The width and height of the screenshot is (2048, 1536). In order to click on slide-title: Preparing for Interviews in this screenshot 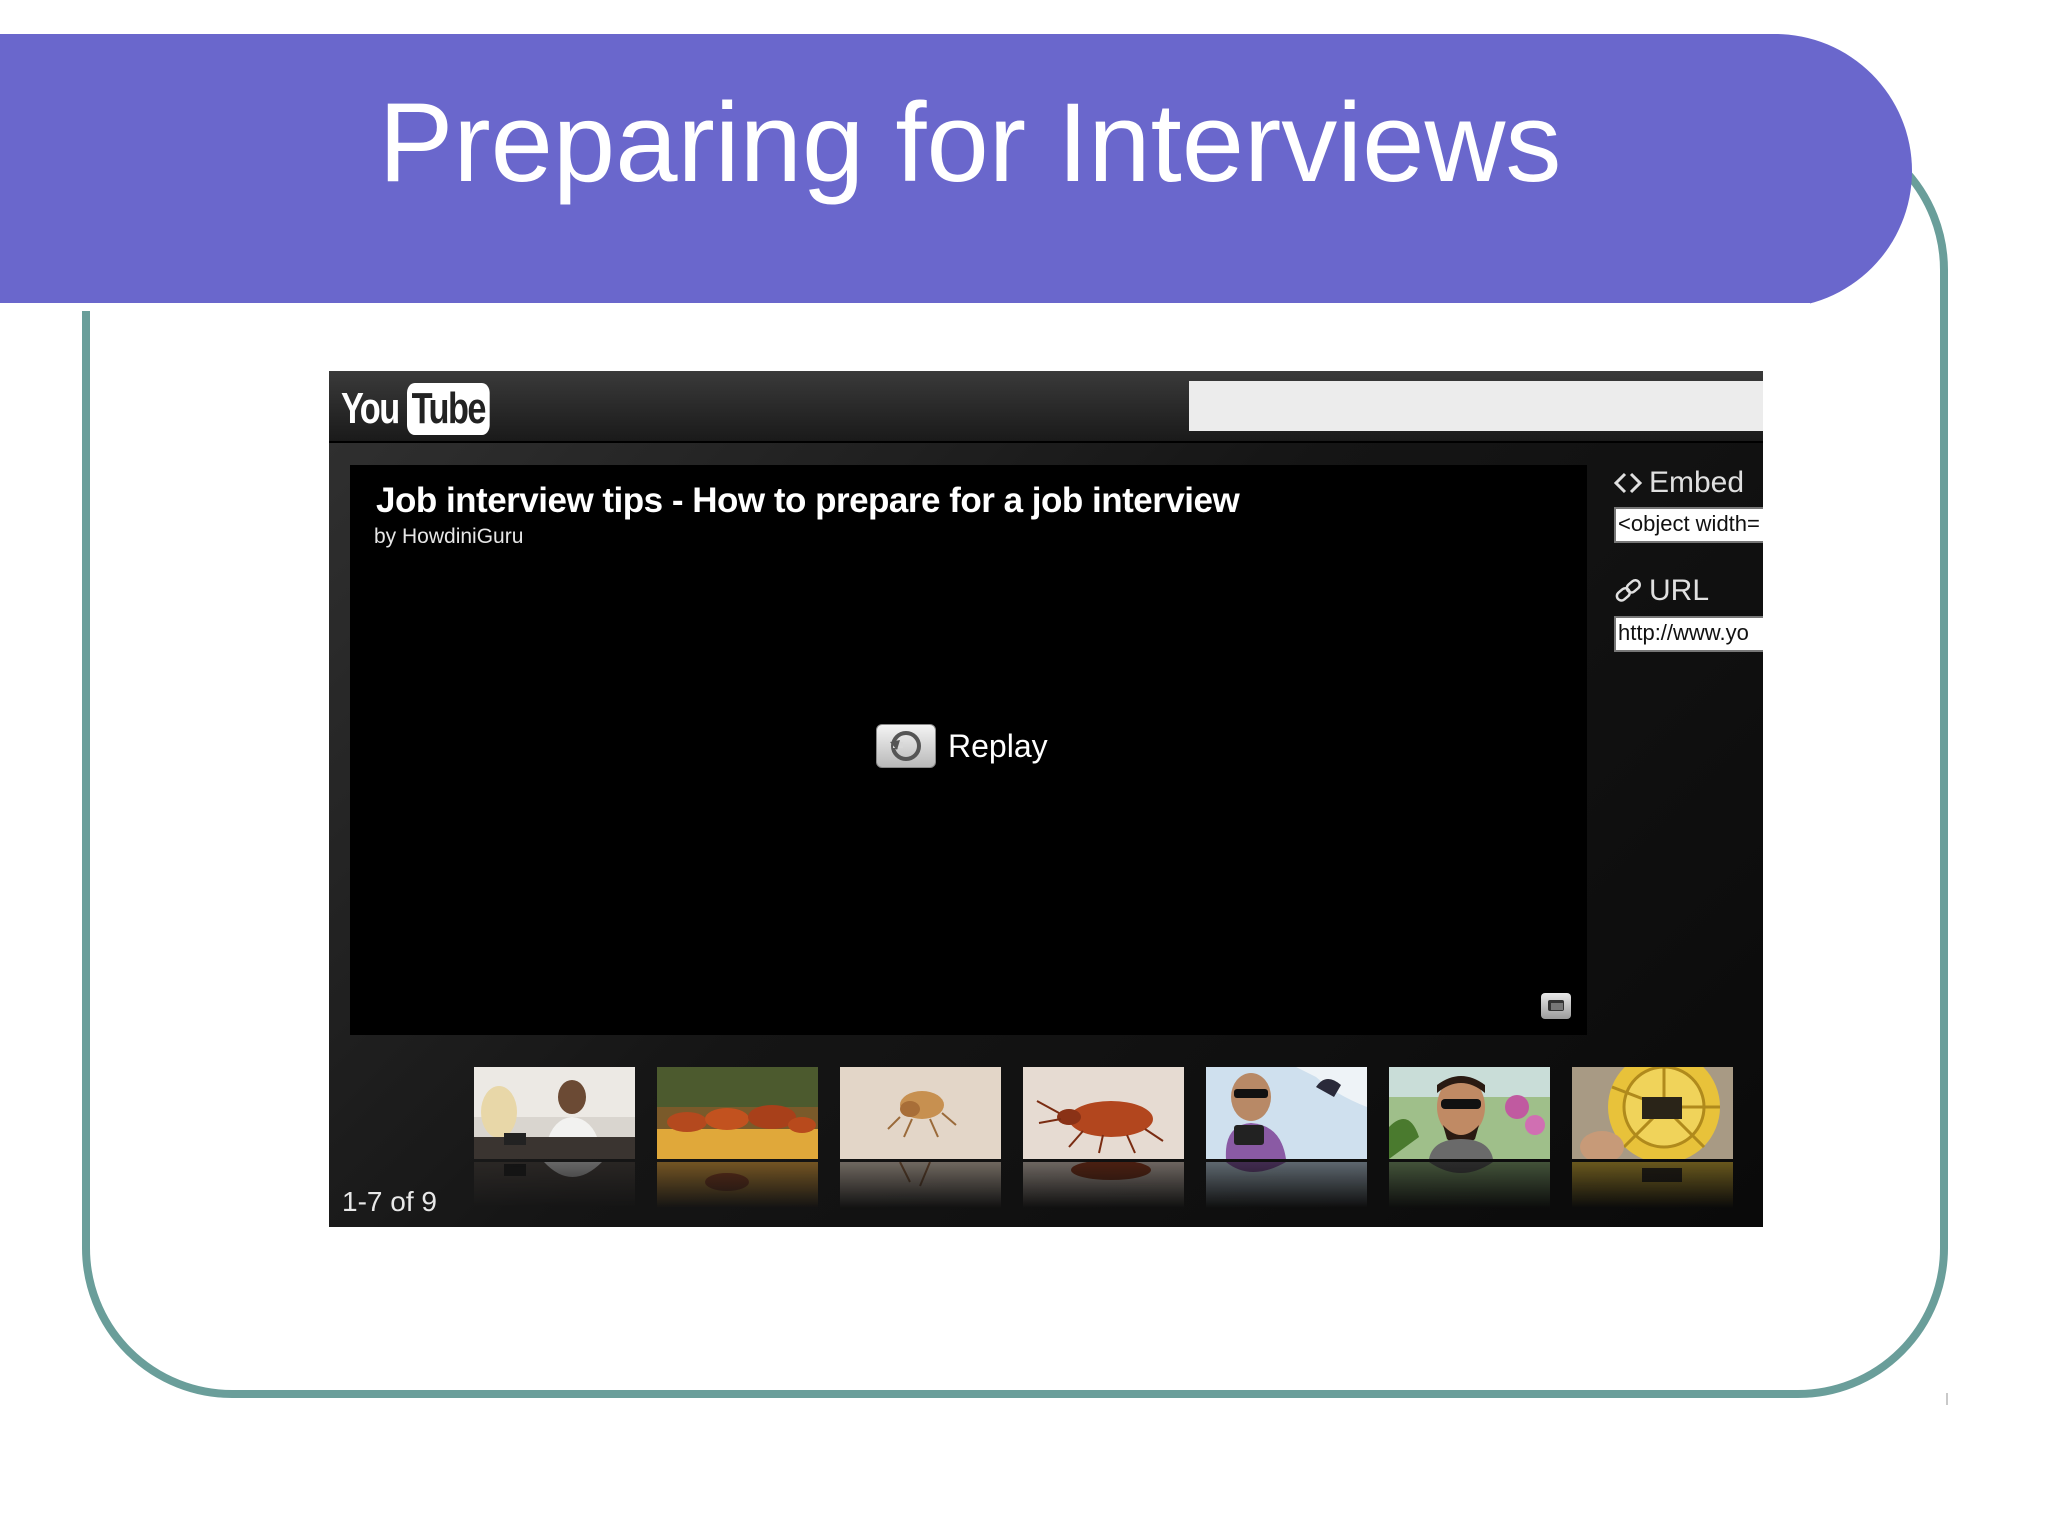, I will do `click(970, 142)`.